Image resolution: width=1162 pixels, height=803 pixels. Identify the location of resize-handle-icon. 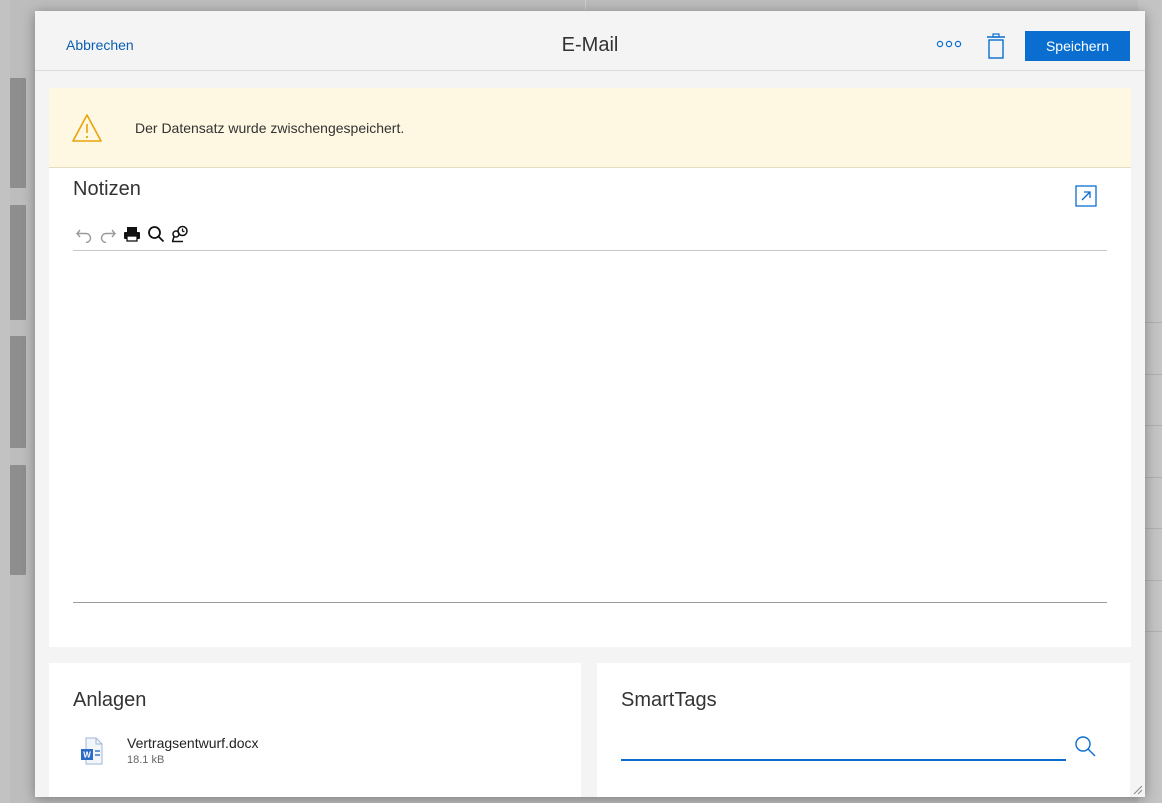
(1137, 789).